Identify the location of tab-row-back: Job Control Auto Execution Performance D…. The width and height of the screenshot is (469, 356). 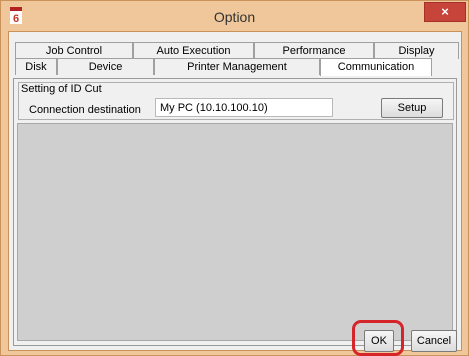
(237, 50).